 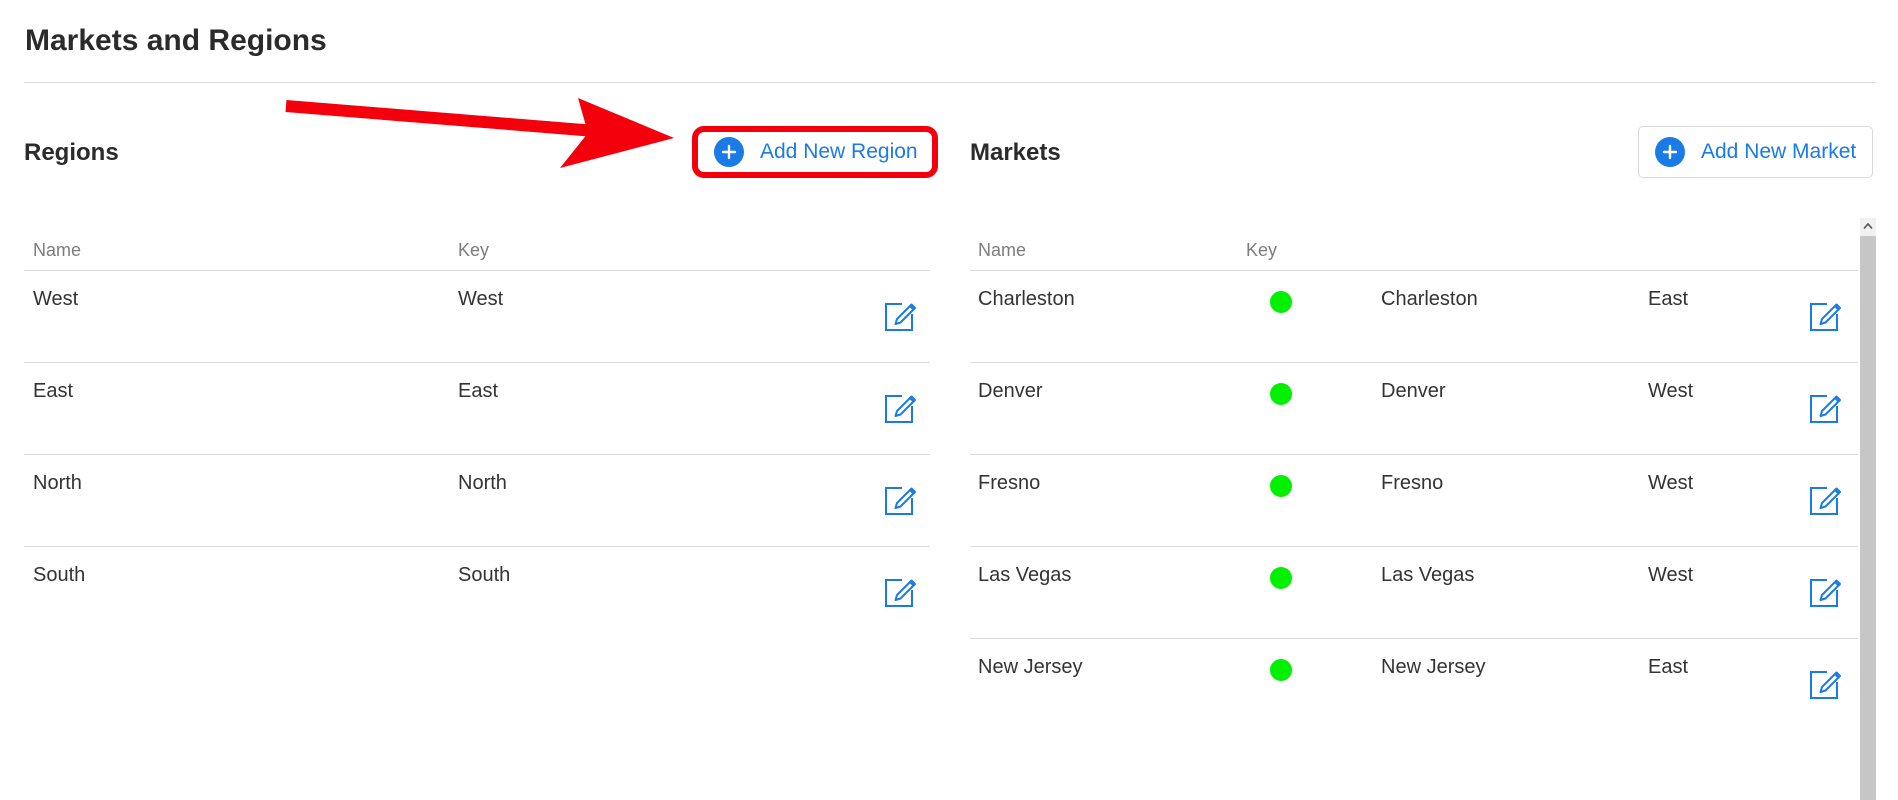 I want to click on markets-column-key: Key, so click(x=1262, y=250).